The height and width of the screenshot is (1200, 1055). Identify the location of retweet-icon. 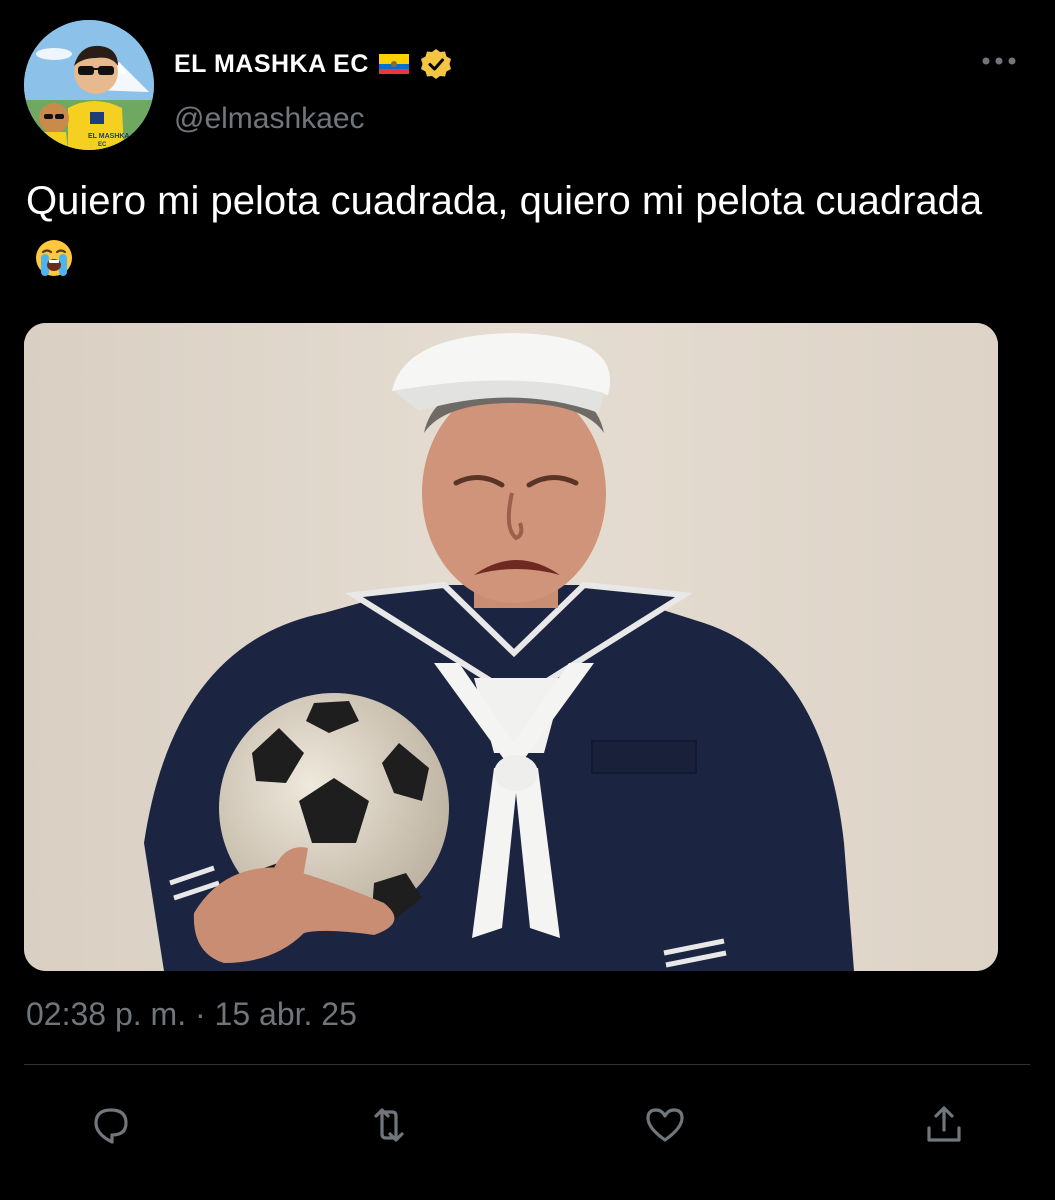
(389, 1125).